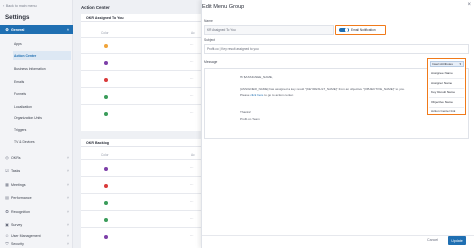 This screenshot has width=474, height=248. Describe the element at coordinates (20, 93) in the screenshot. I see `subitem-label: Funnels` at that location.